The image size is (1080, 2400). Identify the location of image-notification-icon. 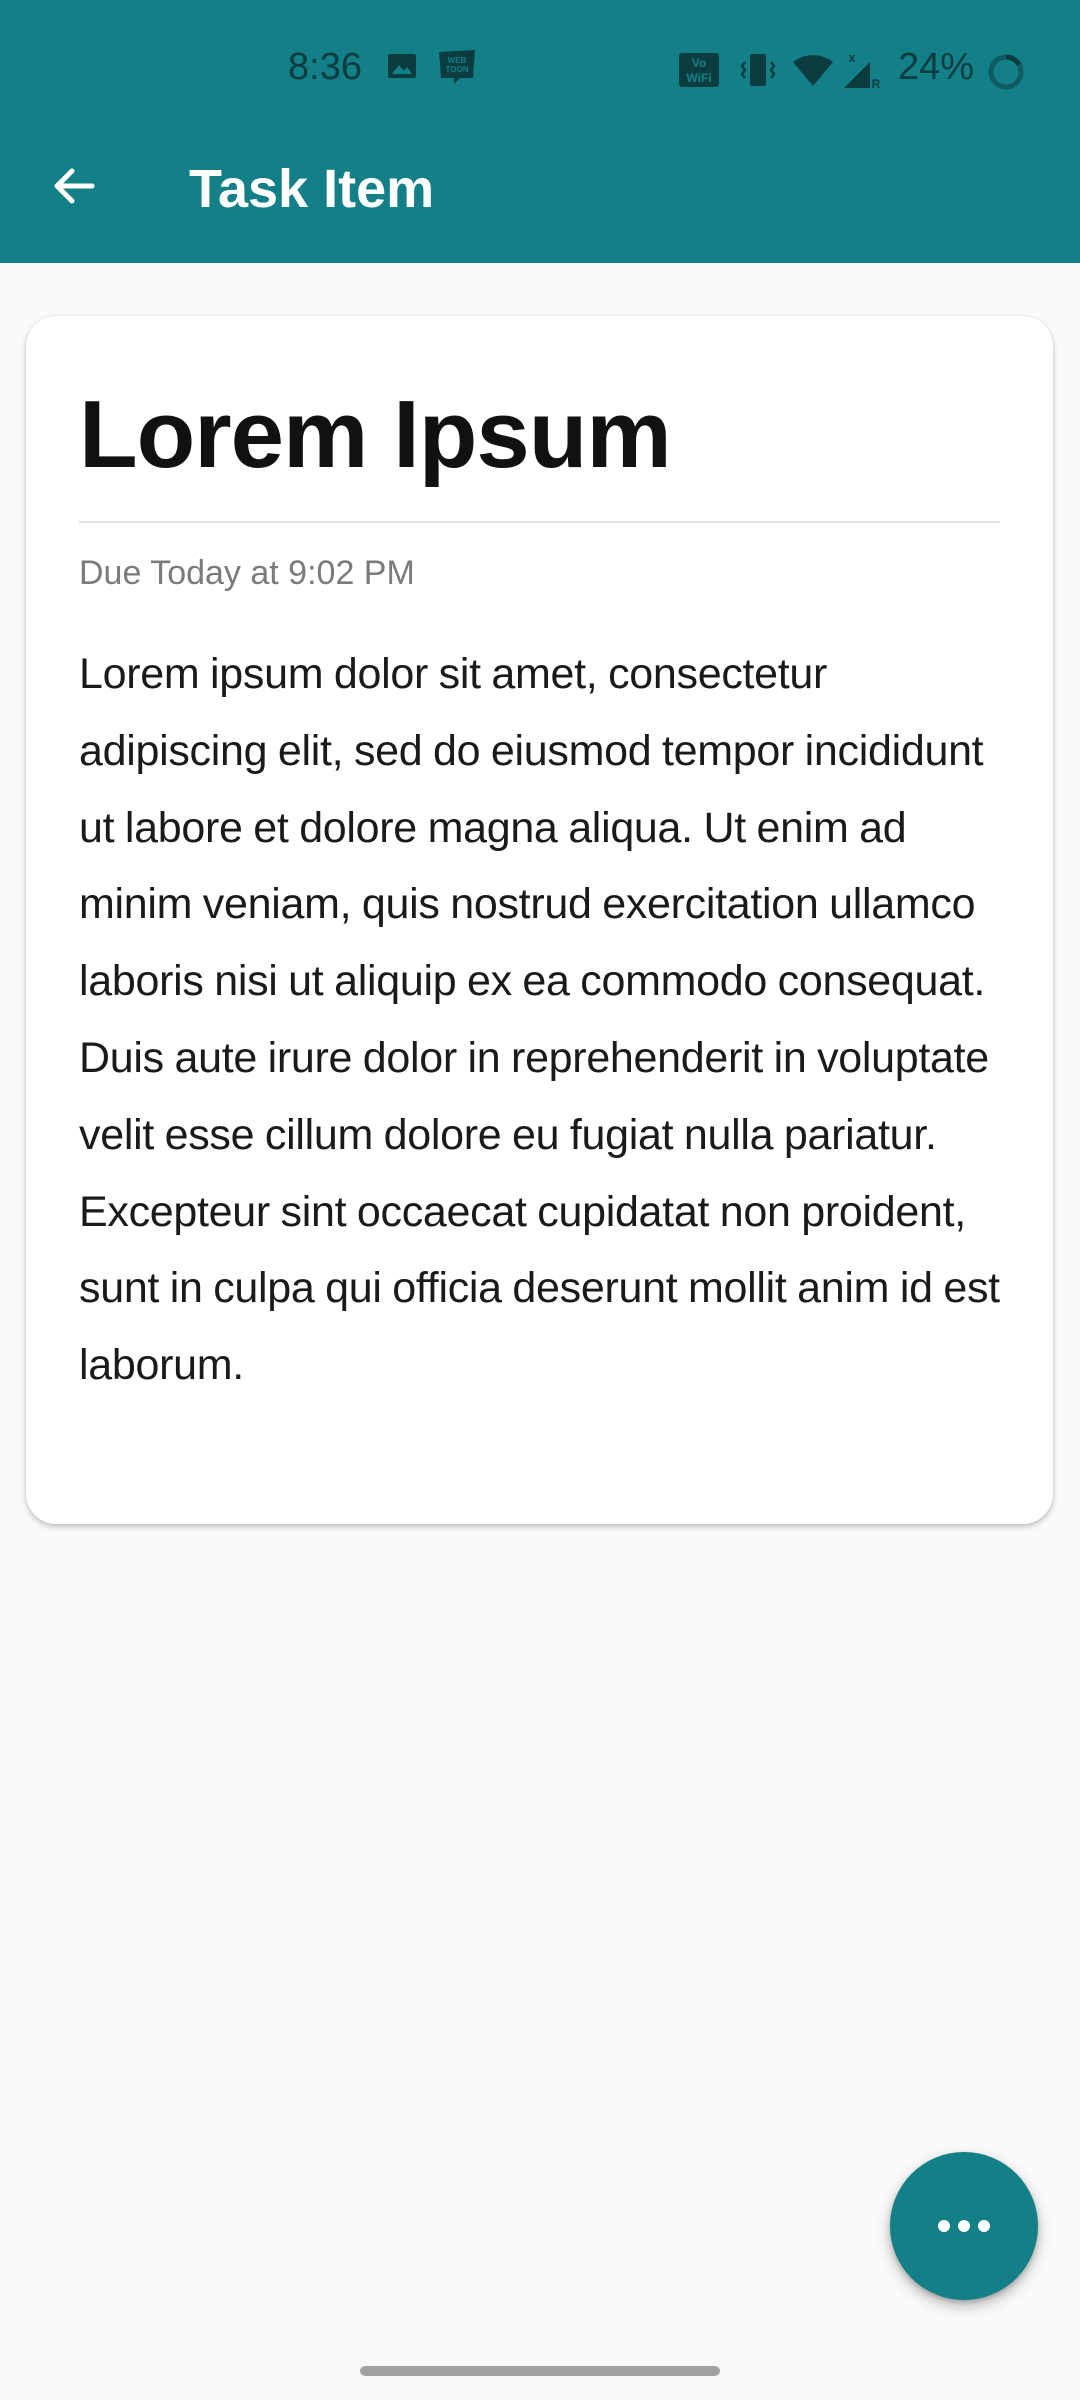
(402, 66).